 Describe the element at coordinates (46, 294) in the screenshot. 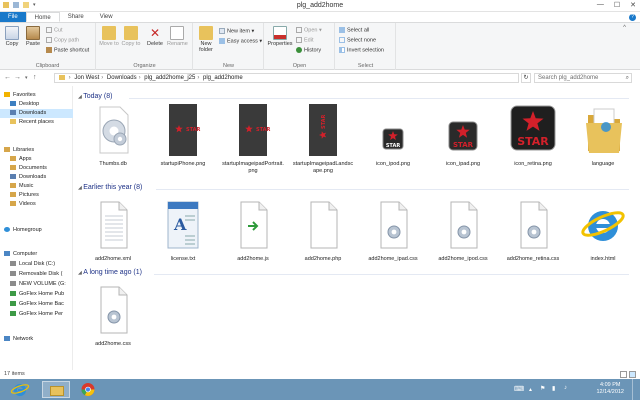

I see `nav-goflex-public: GoFlex Home Pub` at that location.